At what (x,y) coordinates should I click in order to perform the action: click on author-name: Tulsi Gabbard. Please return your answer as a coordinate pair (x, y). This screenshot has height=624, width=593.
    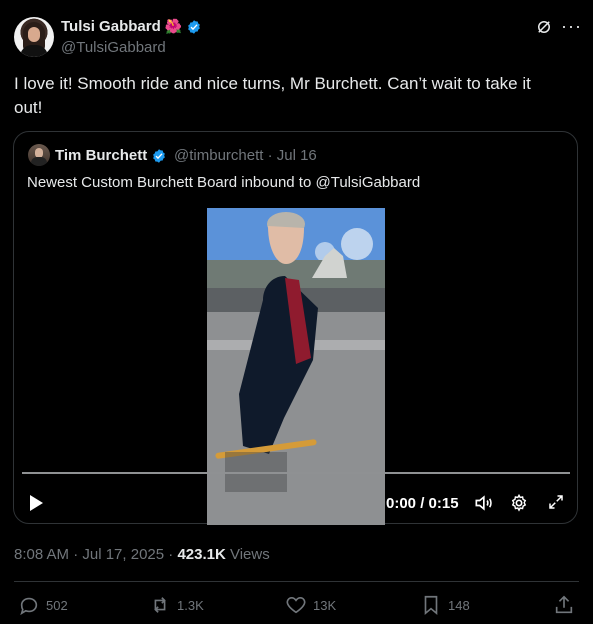
    Looking at the image, I should click on (111, 26).